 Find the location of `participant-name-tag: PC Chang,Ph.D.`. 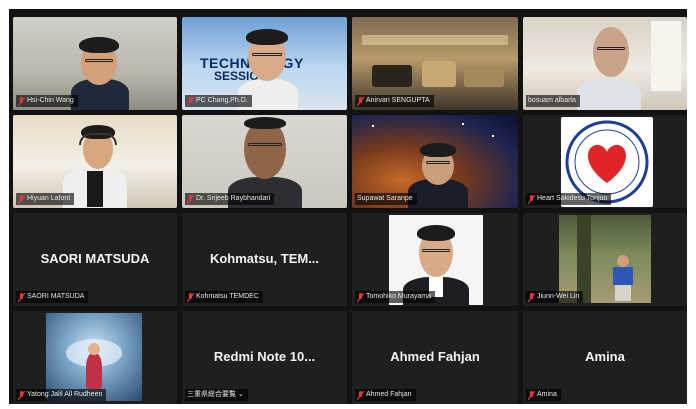

participant-name-tag: PC Chang,Ph.D. is located at coordinates (218, 101).